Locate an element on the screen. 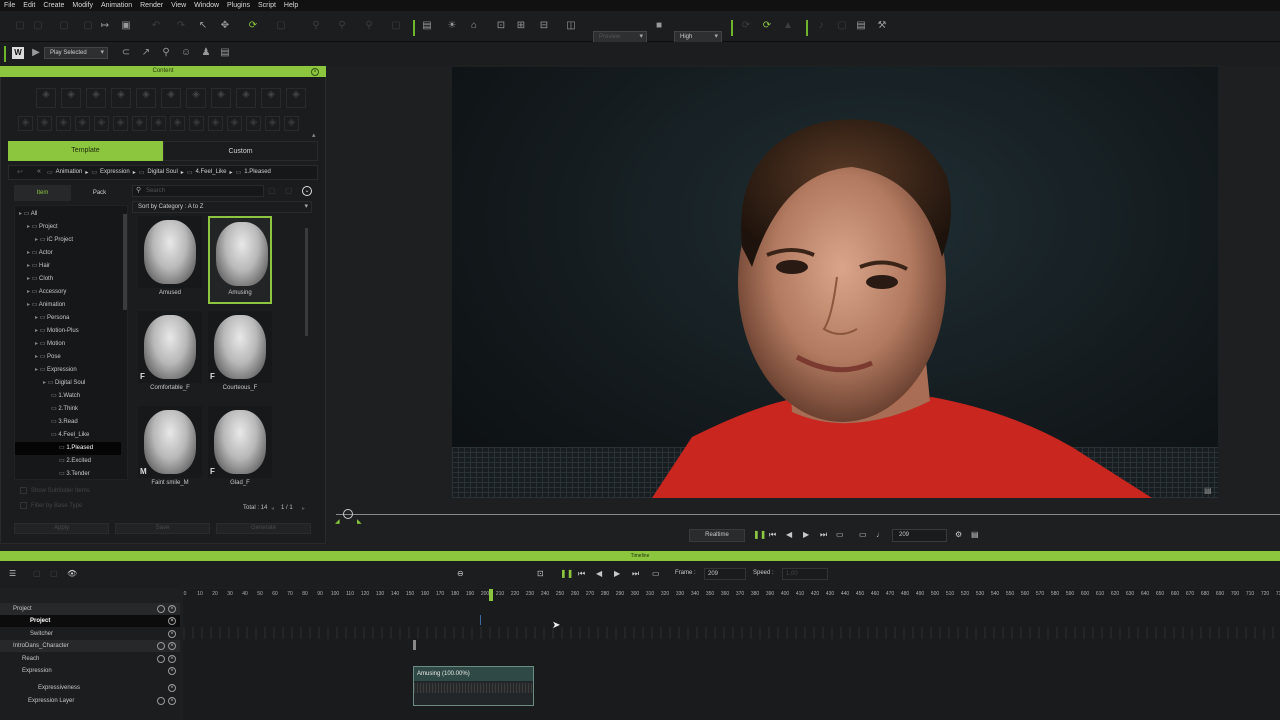 This screenshot has width=1280, height=720. tree-item: ▸ ▭ Animation is located at coordinates (68, 305).